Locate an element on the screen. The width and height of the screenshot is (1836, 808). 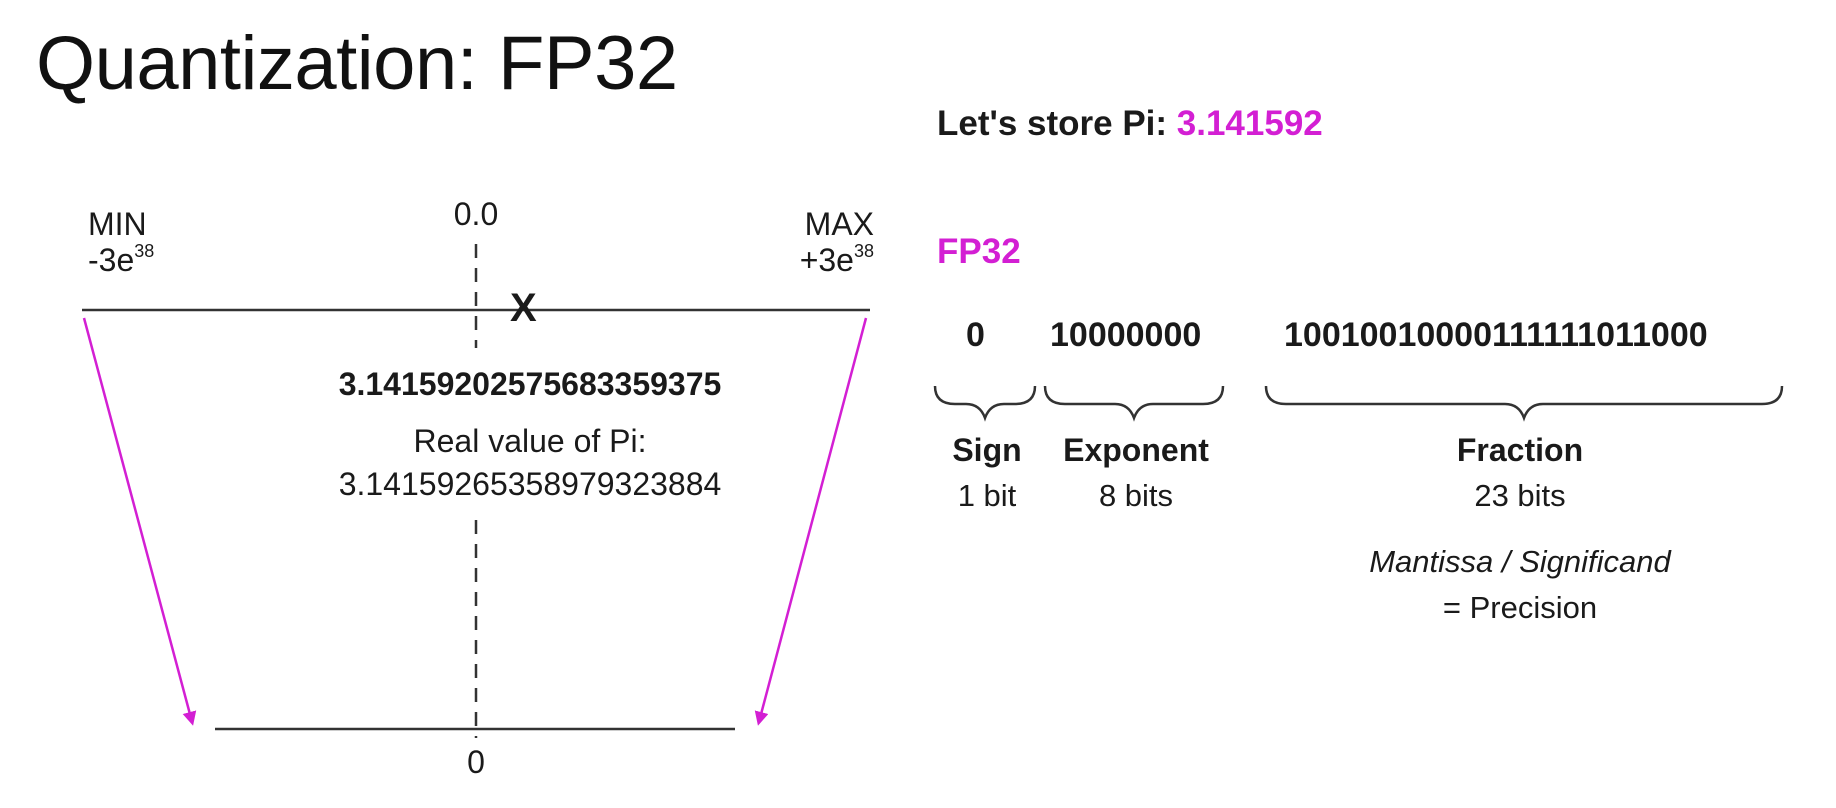
exponent-field-name: Exponent is located at coordinates (1136, 450).